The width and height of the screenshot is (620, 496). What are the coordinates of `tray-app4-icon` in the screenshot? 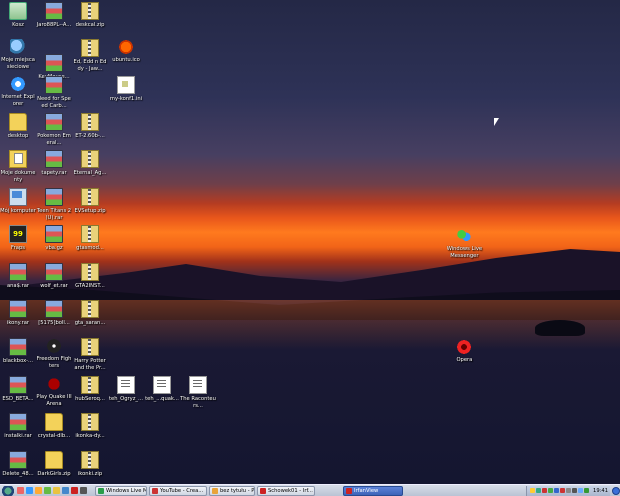 It's located at (587, 490).